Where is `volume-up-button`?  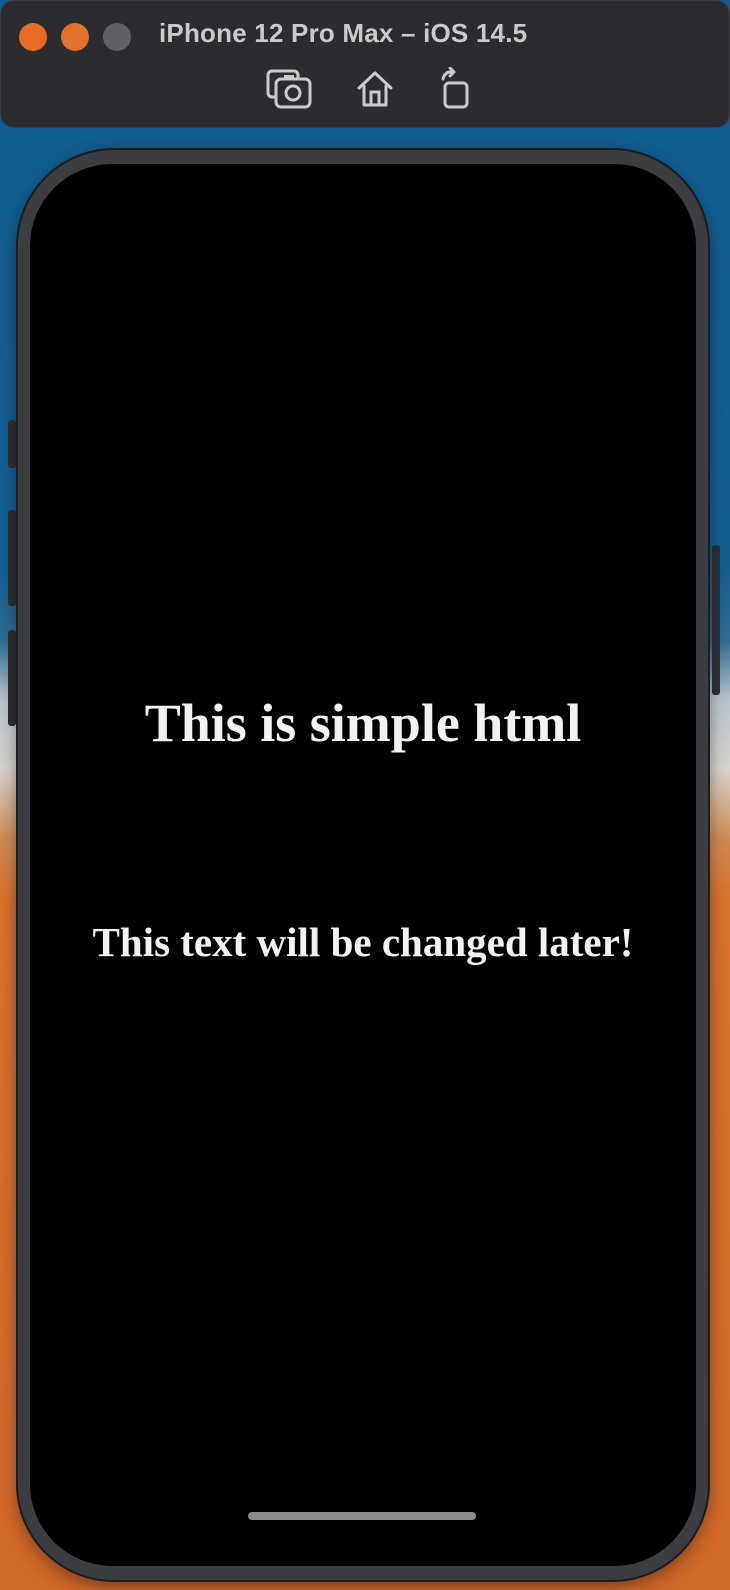 volume-up-button is located at coordinates (12, 558).